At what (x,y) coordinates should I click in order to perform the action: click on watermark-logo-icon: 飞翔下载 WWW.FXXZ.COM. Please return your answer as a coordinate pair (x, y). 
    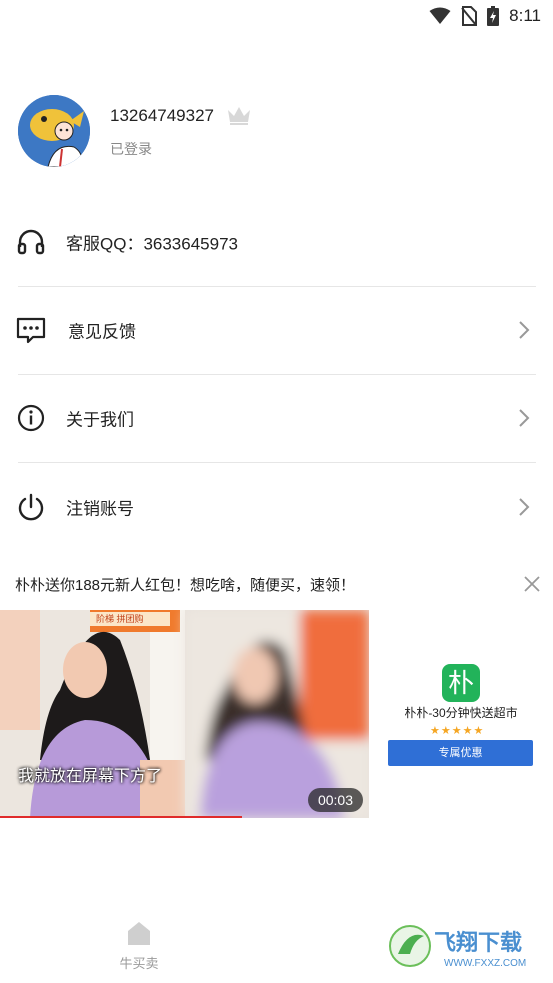
    Looking at the image, I should click on (466, 946).